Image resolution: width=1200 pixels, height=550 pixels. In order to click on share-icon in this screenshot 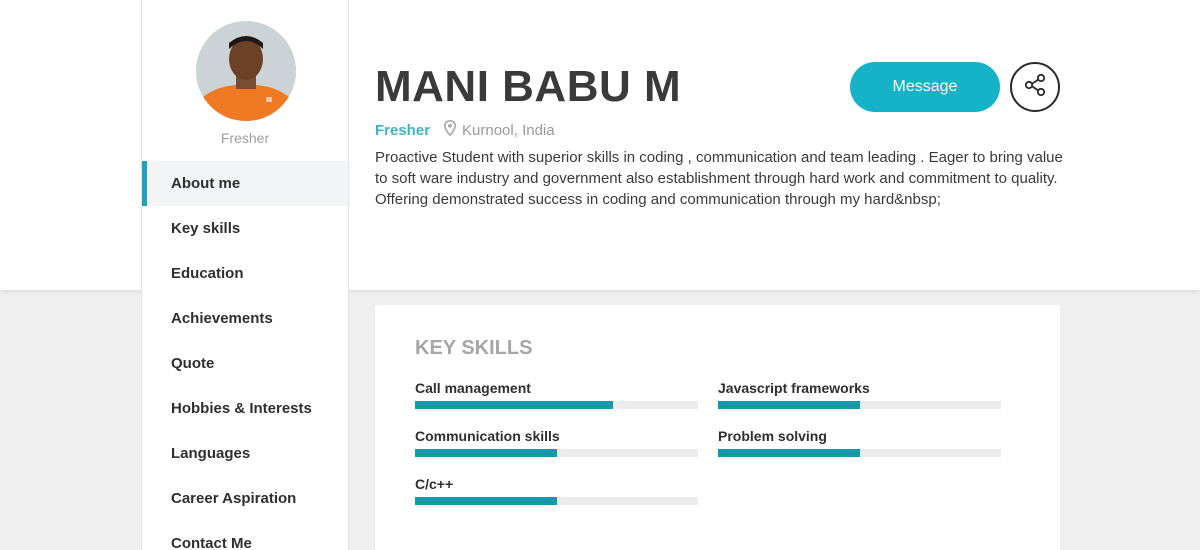, I will do `click(1035, 87)`.